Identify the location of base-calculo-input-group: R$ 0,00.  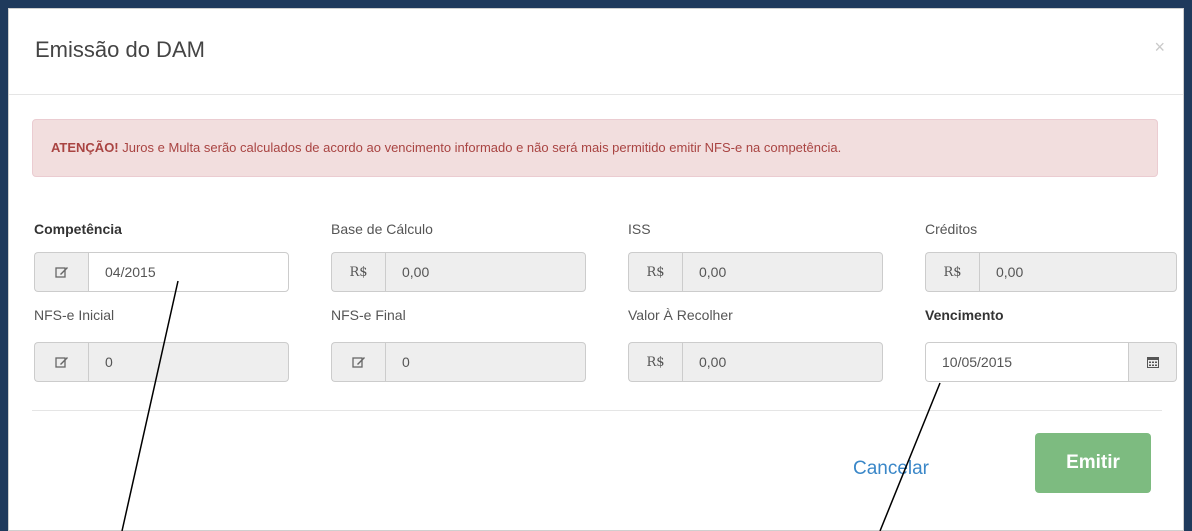
(458, 272).